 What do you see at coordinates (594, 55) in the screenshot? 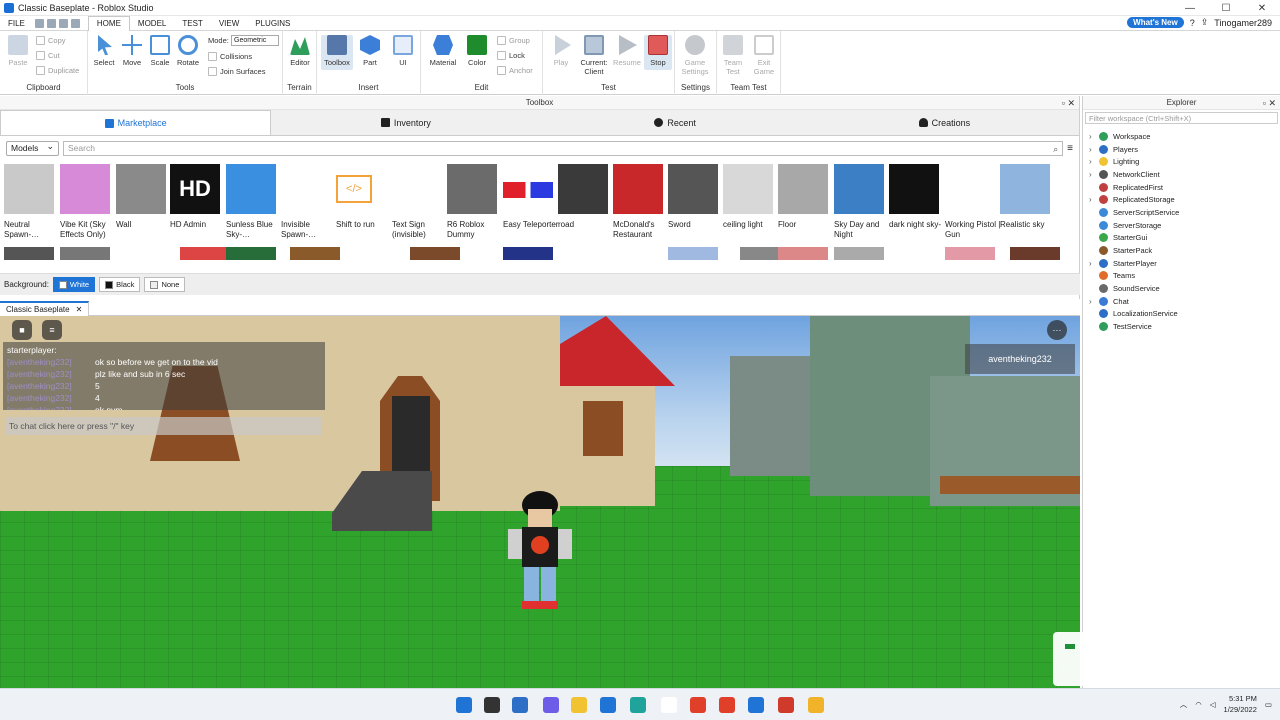
I see `current-client-button: Current: Client` at bounding box center [594, 55].